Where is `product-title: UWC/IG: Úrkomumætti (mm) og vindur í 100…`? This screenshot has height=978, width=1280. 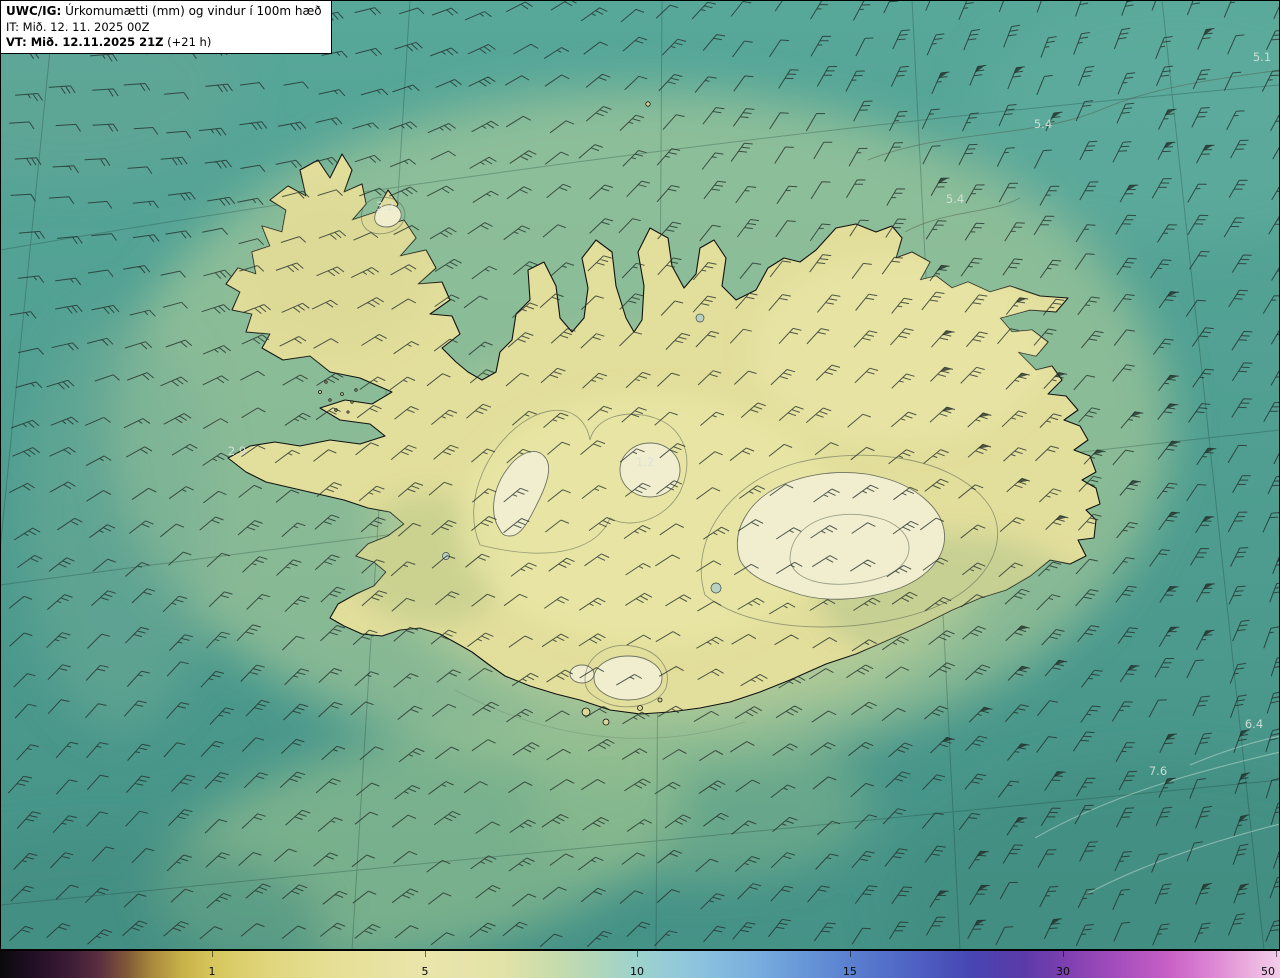
product-title: UWC/IG: Úrkomumætti (mm) og vindur í 100… is located at coordinates (164, 12).